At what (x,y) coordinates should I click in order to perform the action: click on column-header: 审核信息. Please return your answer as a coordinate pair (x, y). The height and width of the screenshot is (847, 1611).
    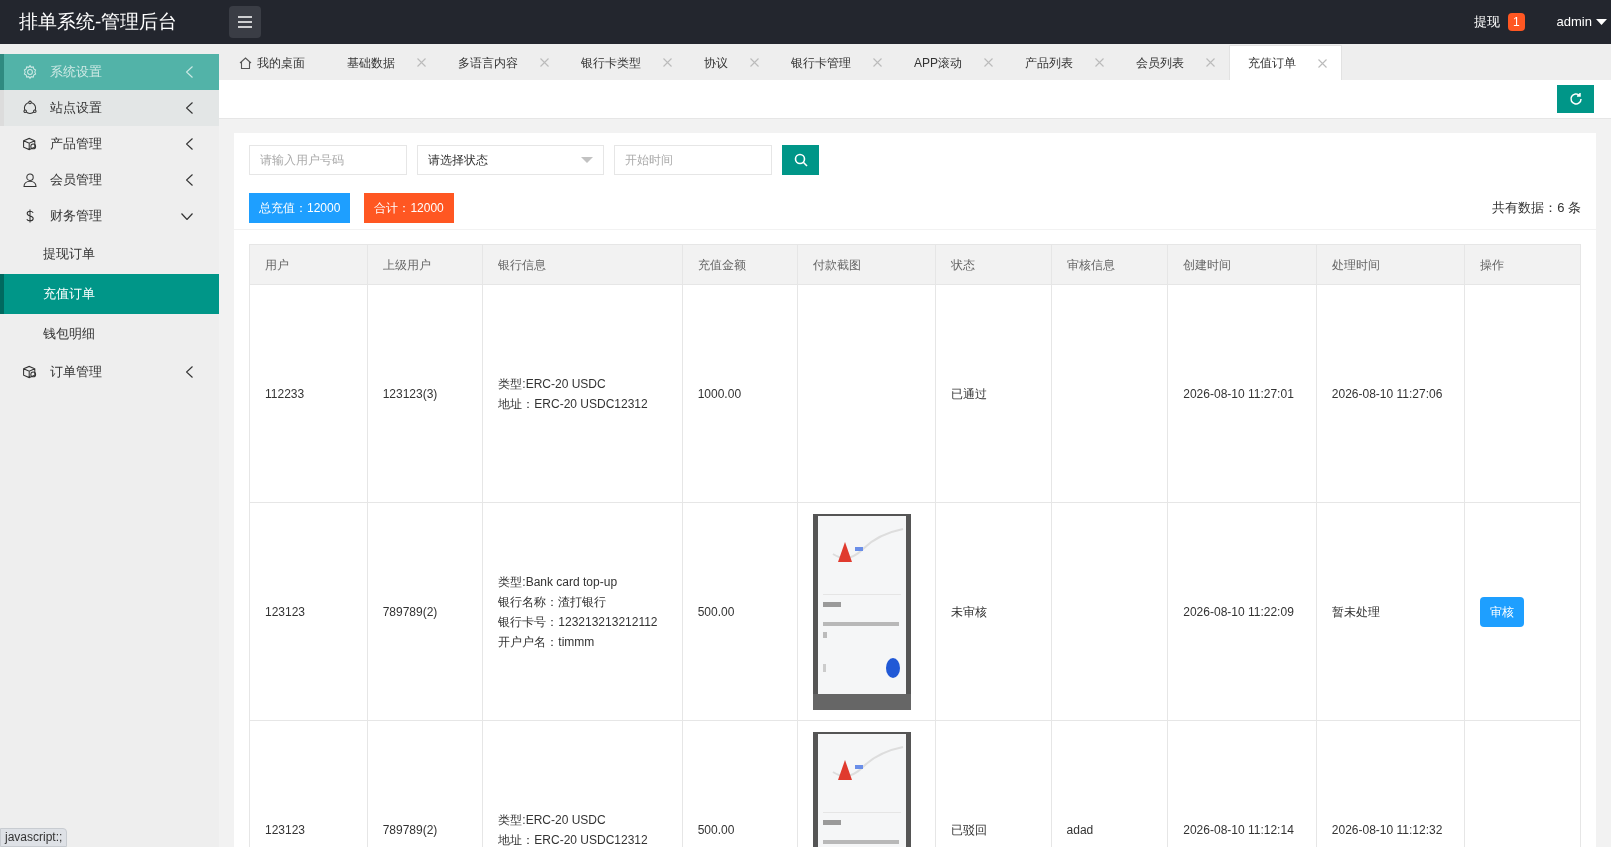
    Looking at the image, I should click on (1109, 264).